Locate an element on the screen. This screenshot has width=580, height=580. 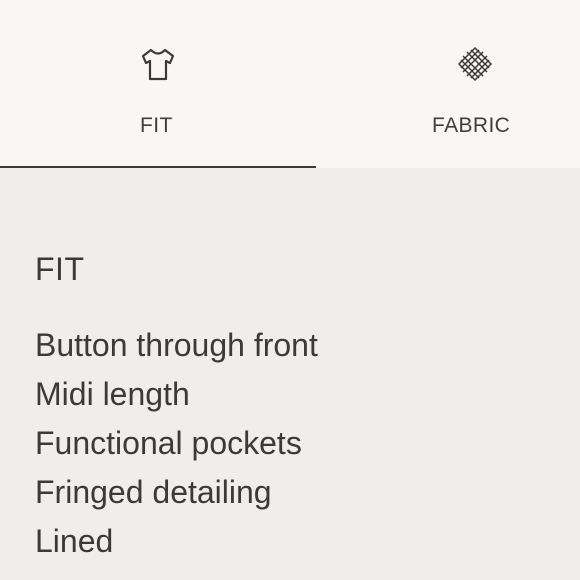
feature-item: Button through front is located at coordinates (176, 345).